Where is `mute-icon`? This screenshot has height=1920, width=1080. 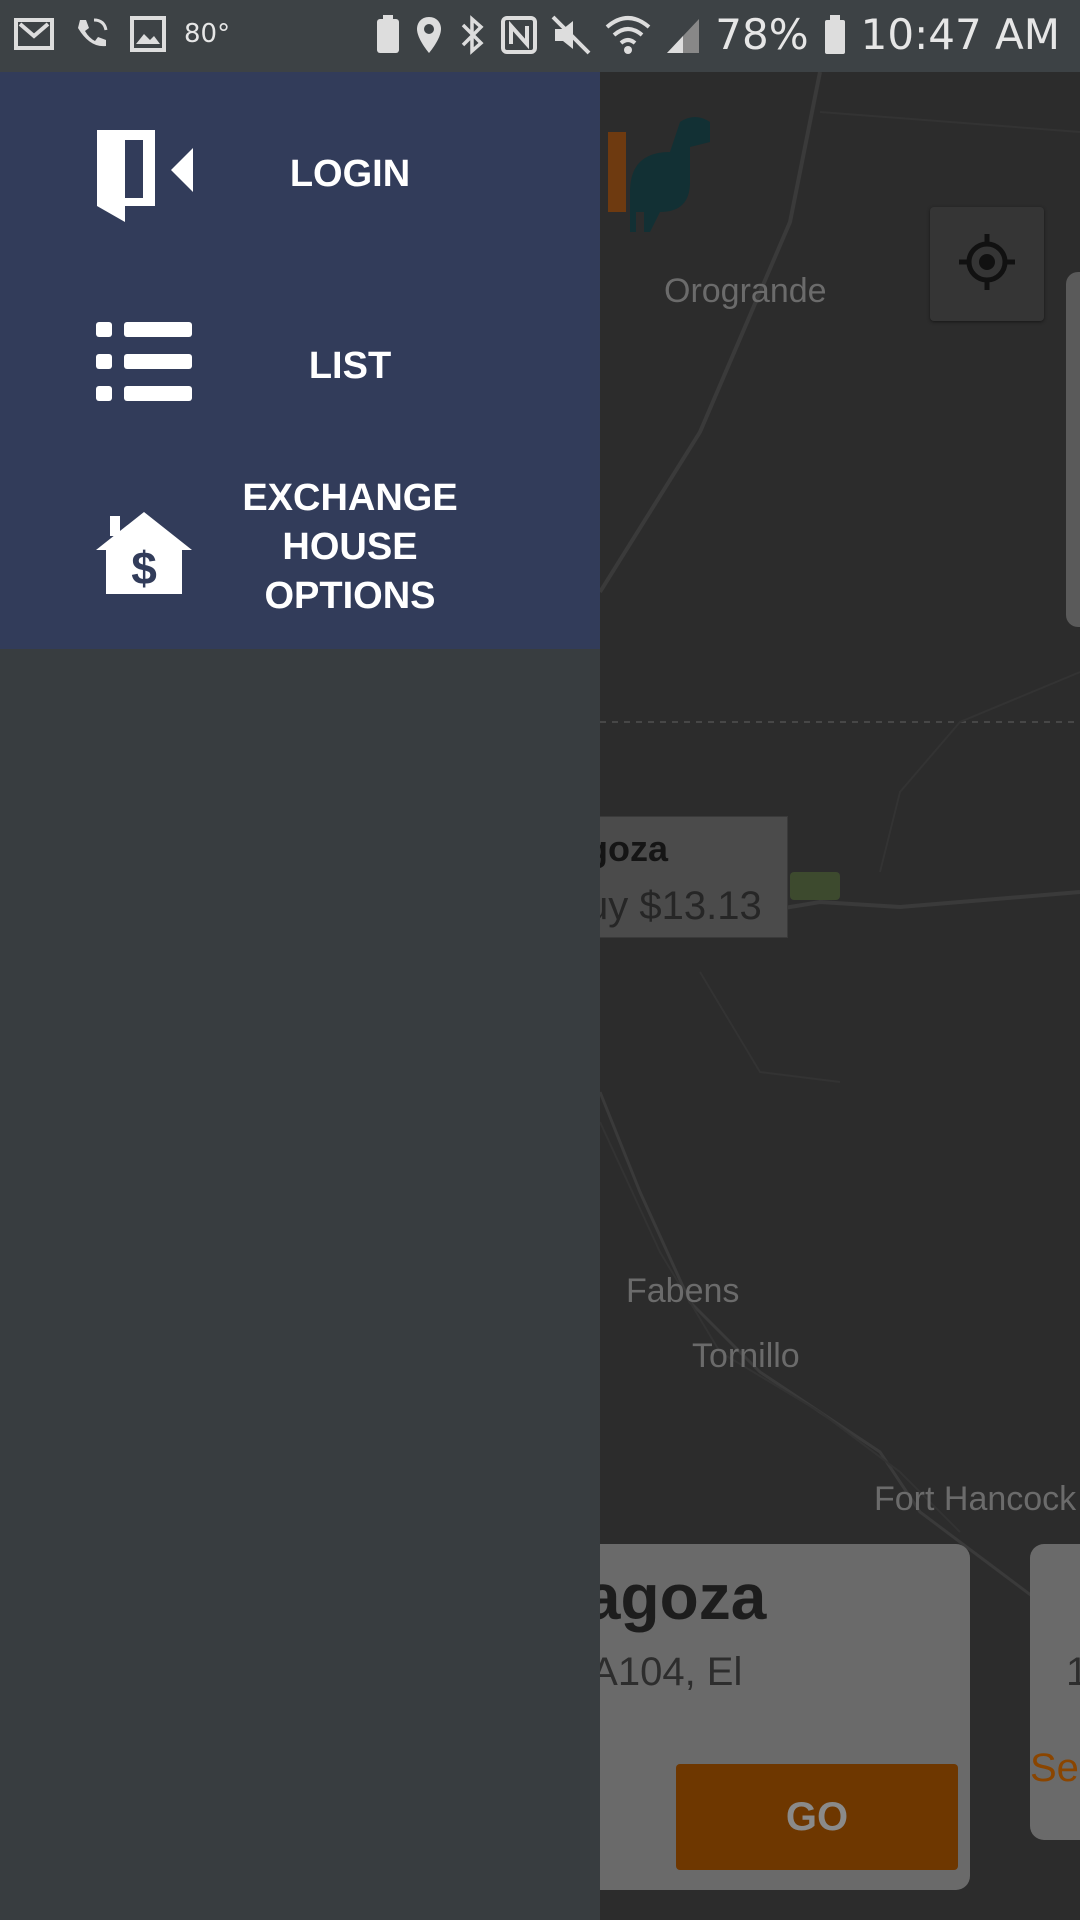 mute-icon is located at coordinates (571, 35).